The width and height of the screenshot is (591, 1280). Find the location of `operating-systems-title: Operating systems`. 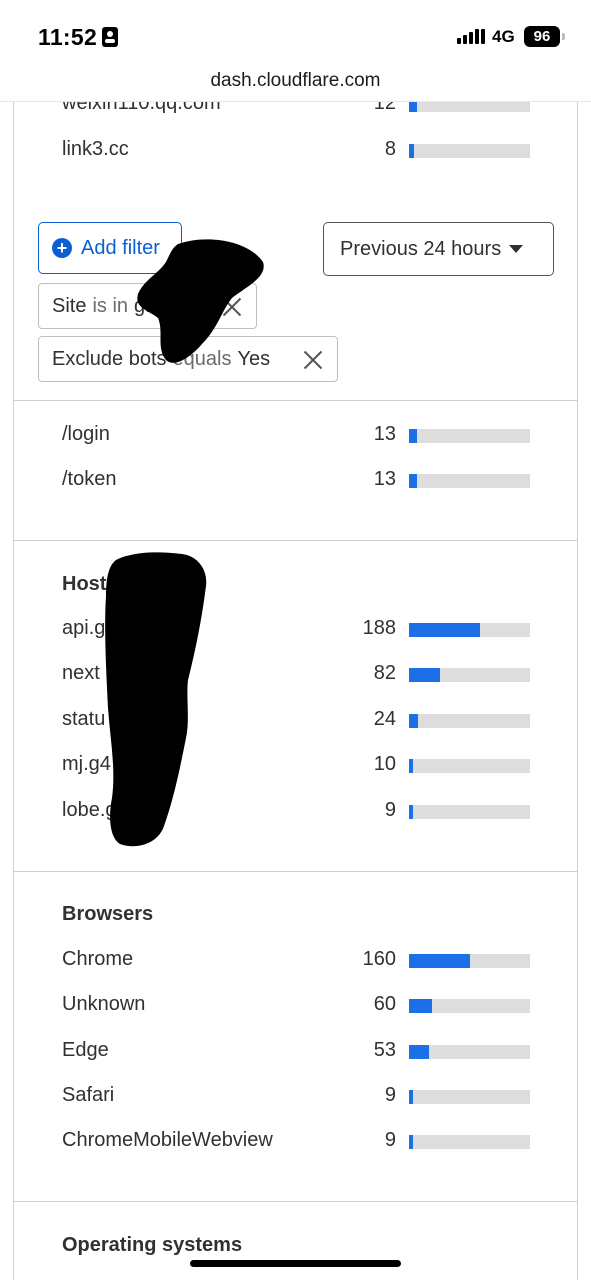

operating-systems-title: Operating systems is located at coordinates (152, 1245).